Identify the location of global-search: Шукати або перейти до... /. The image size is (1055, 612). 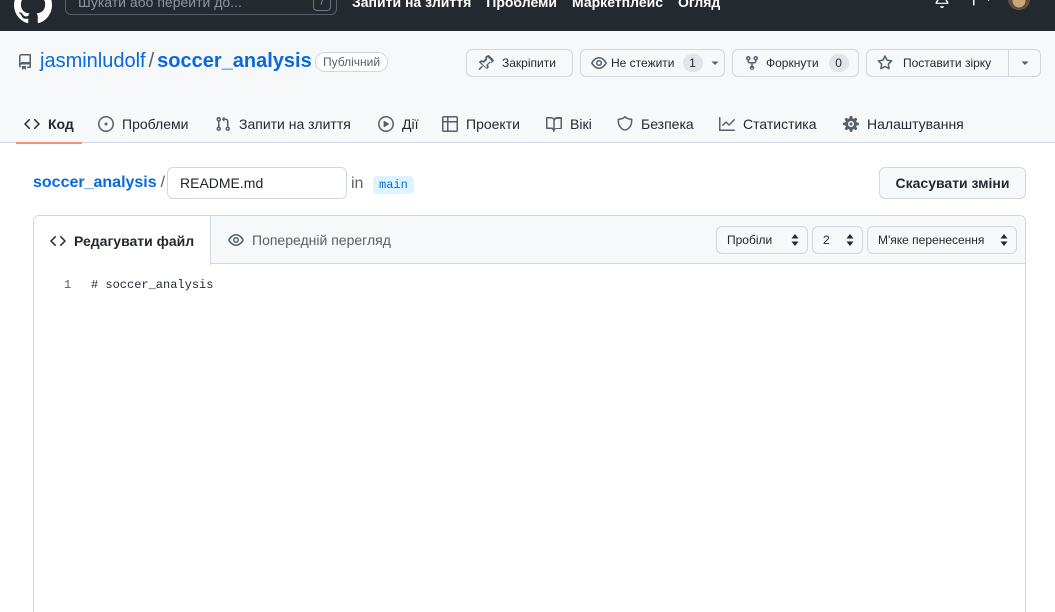
(201, 7).